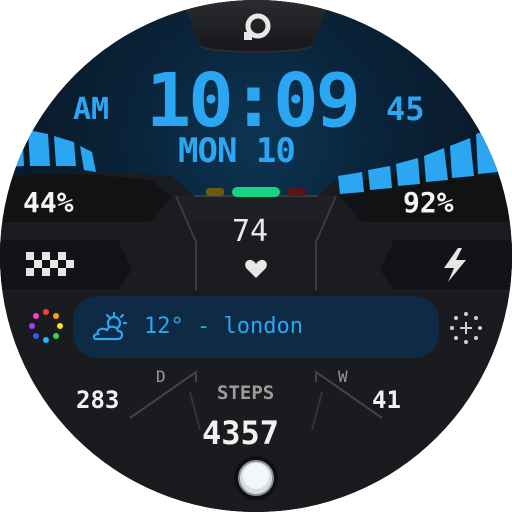 The image size is (512, 512). I want to click on battery-left-bar, so click(48, 148).